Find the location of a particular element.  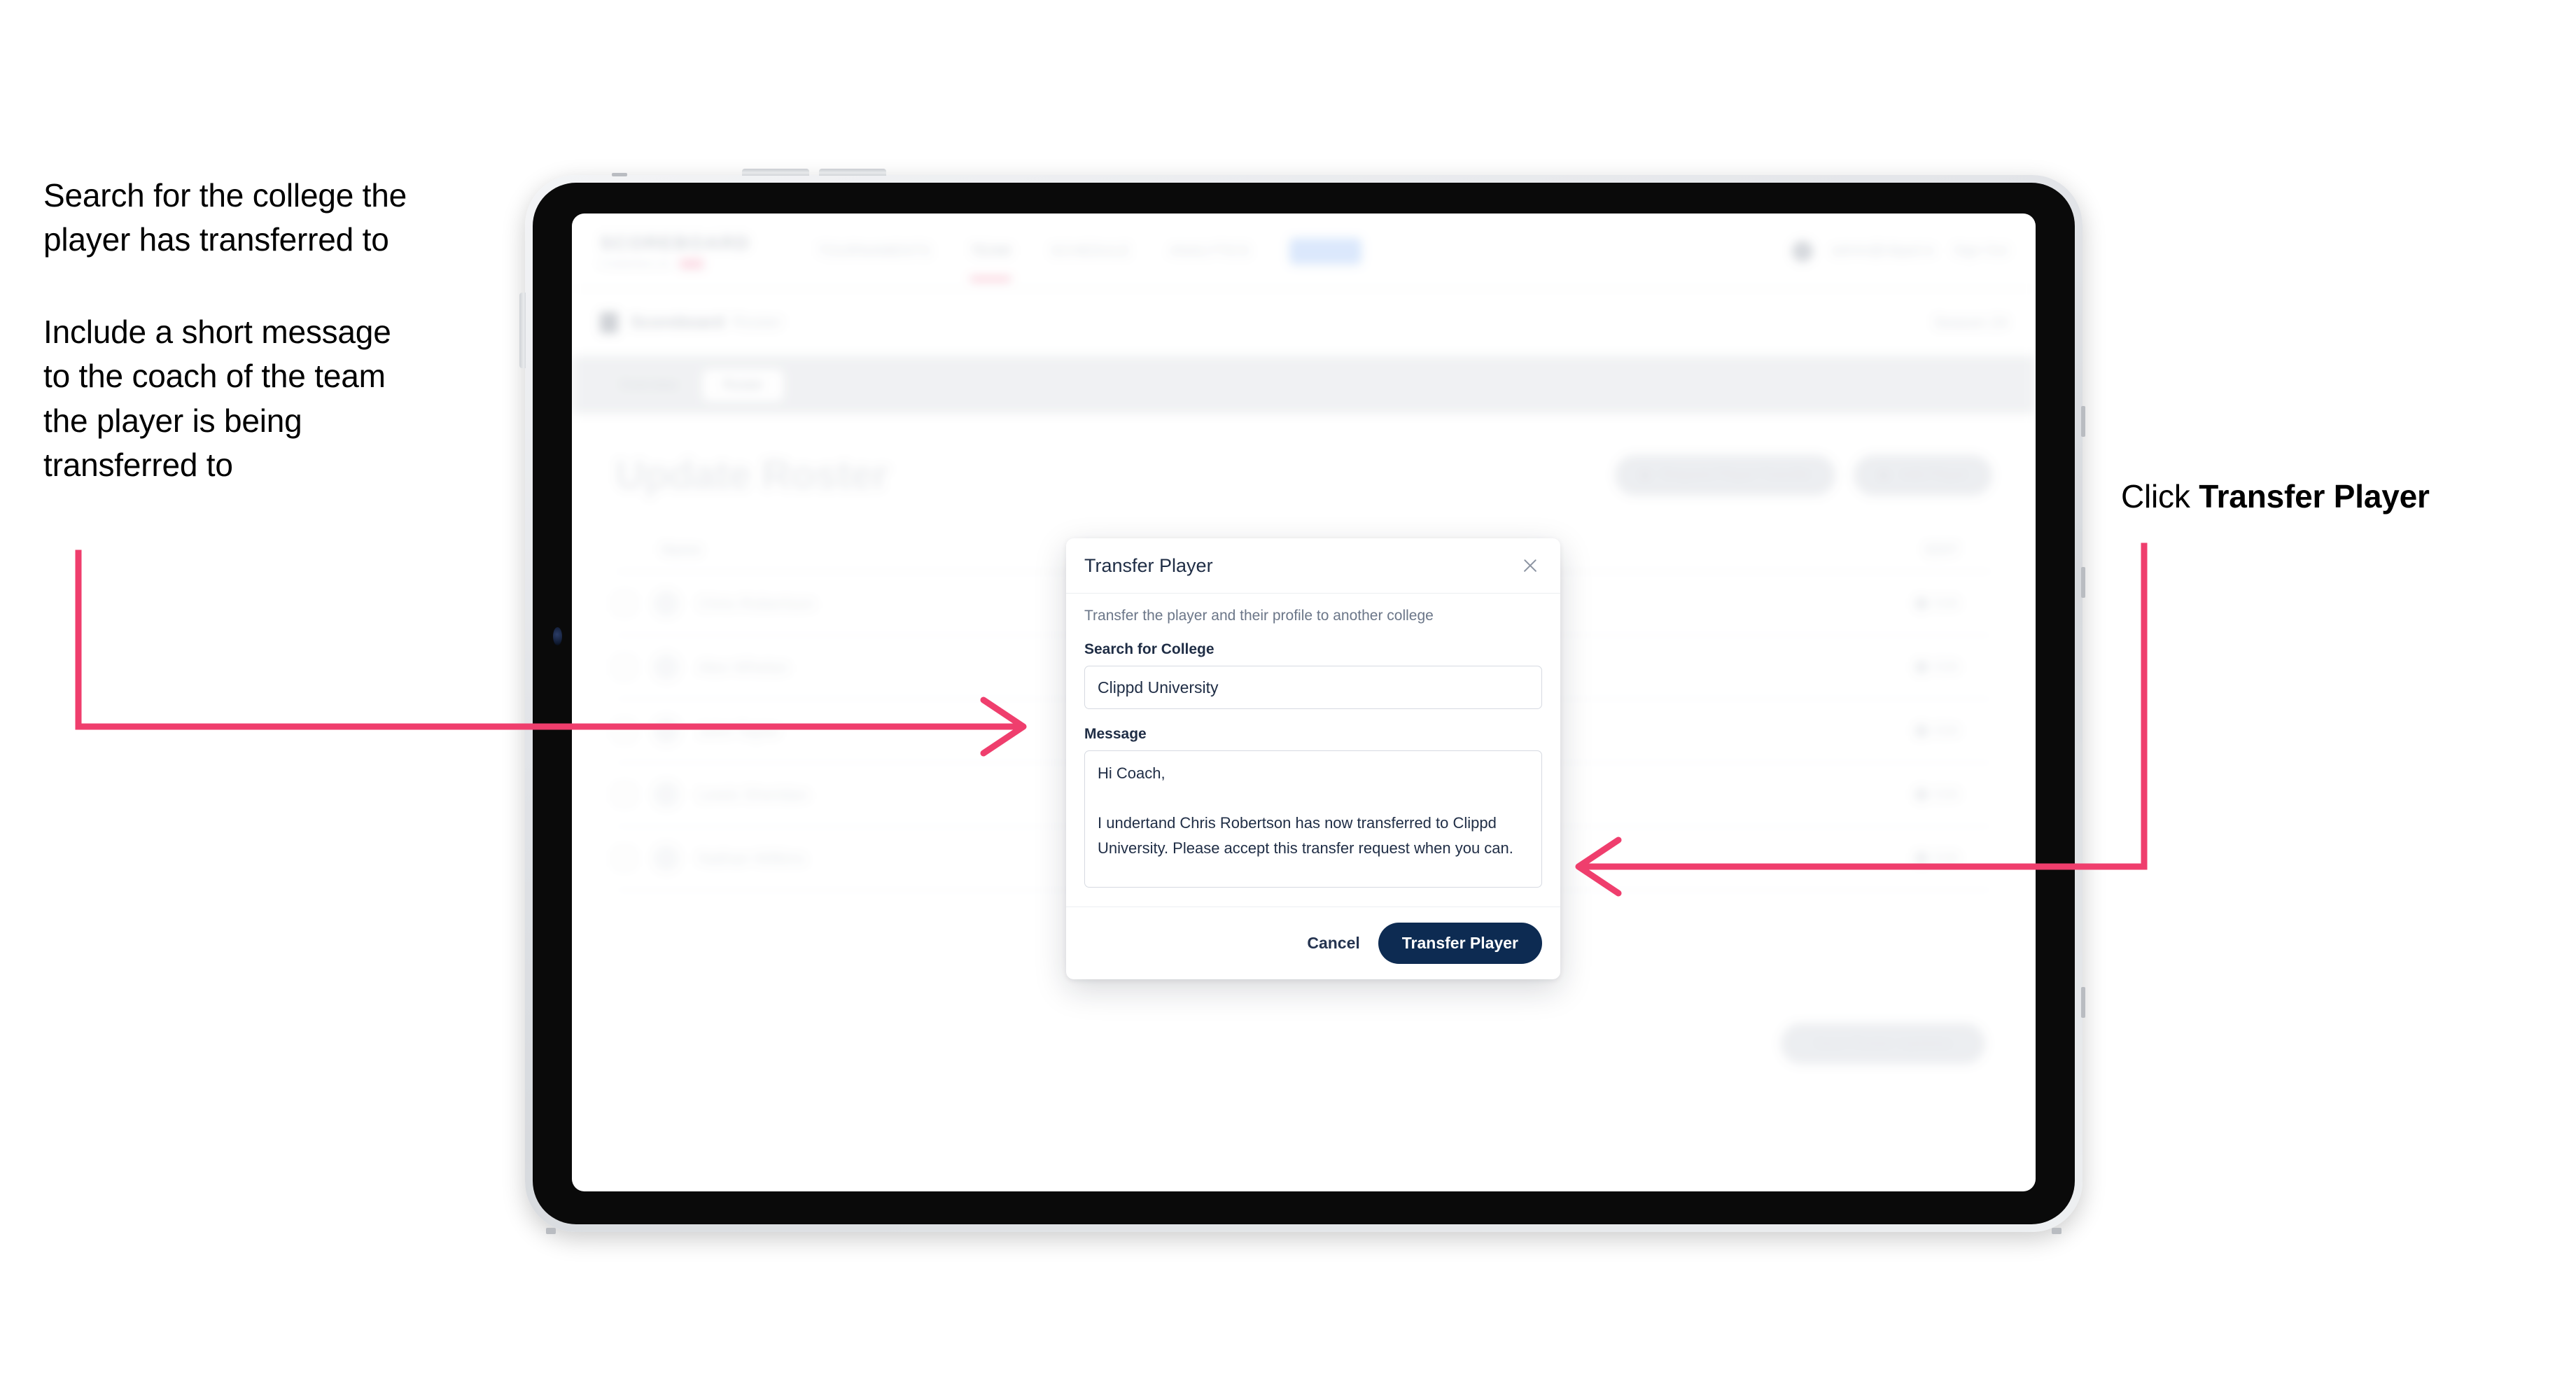

annotation-left-line-6: transferred to is located at coordinates (138, 465).